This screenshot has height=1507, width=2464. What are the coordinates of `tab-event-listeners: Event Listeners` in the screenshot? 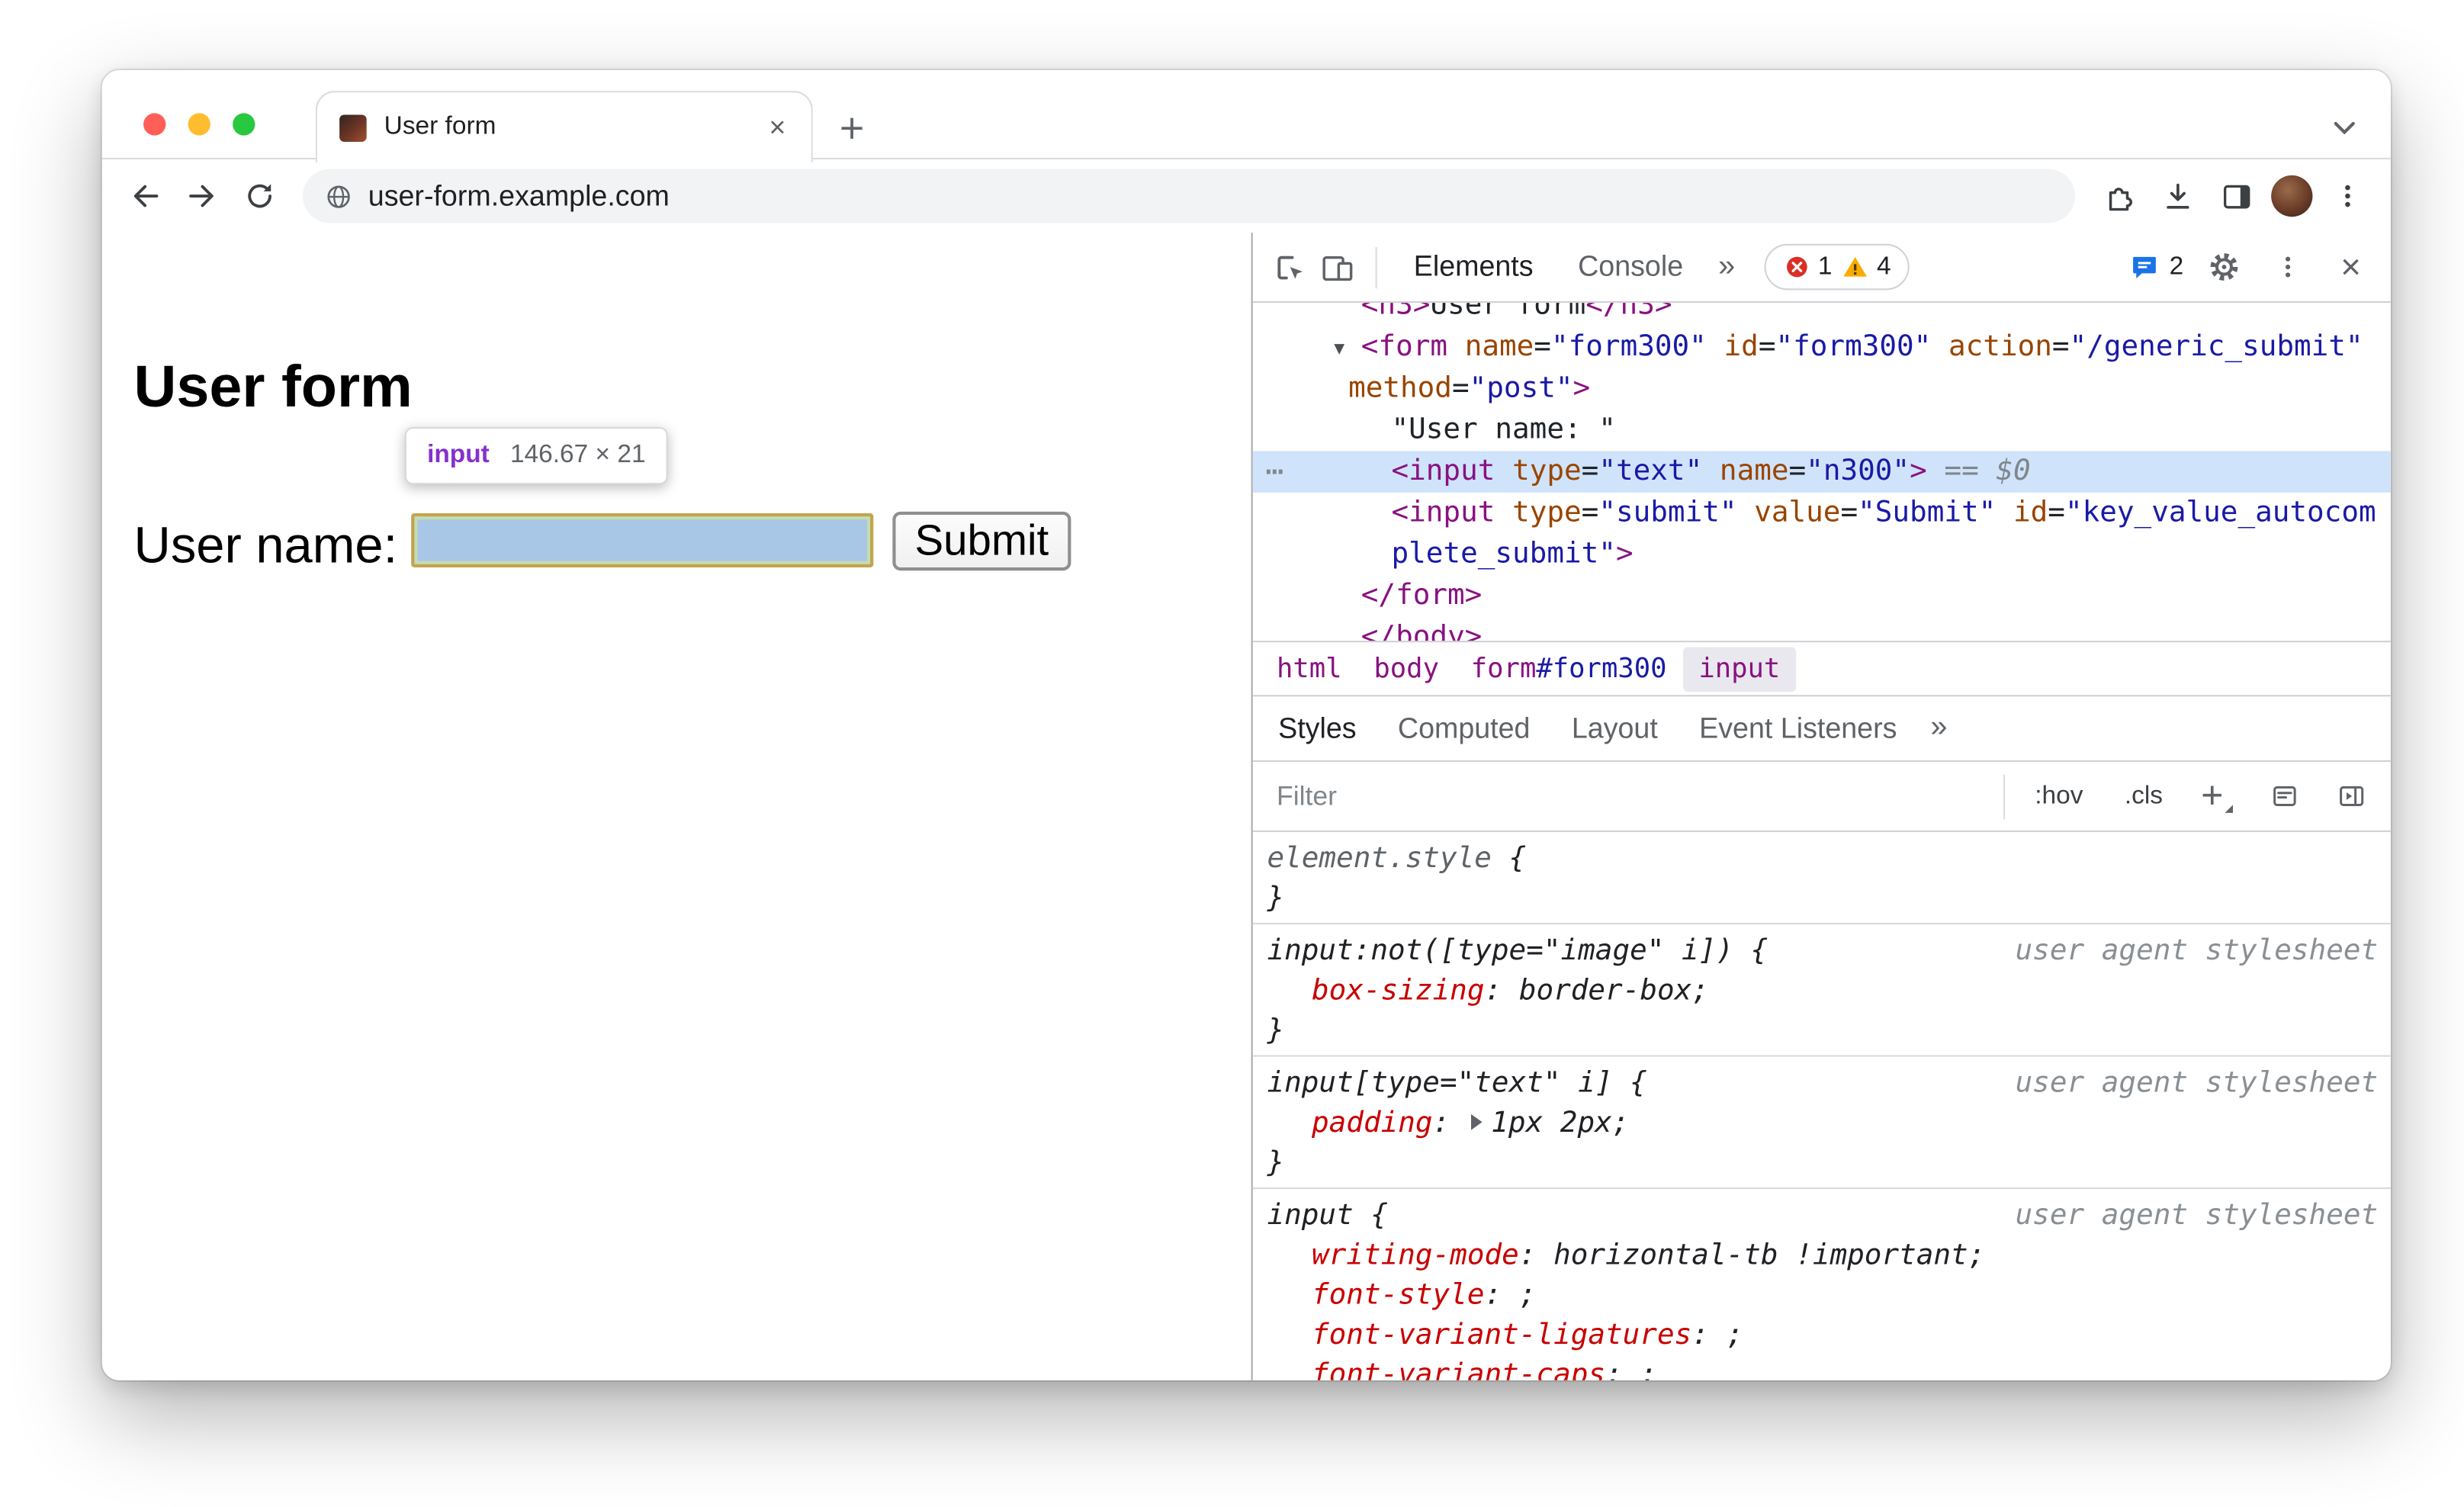 It's located at (1798, 728).